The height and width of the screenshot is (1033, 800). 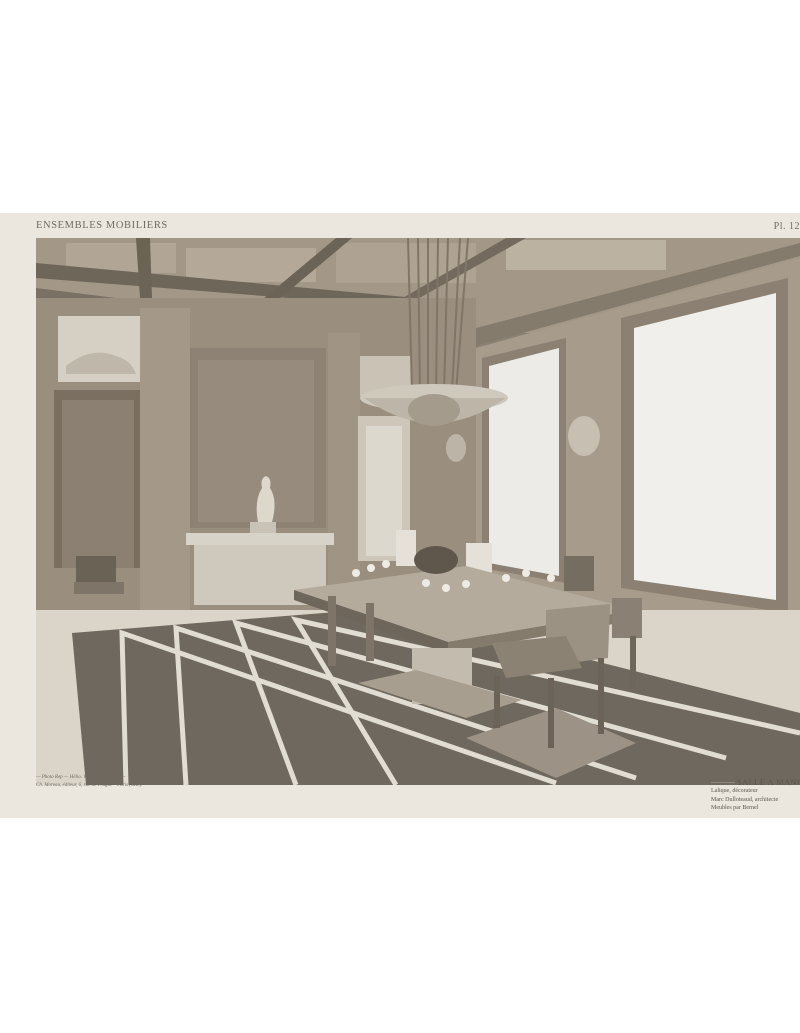 I want to click on chair-back, so click(x=579, y=573).